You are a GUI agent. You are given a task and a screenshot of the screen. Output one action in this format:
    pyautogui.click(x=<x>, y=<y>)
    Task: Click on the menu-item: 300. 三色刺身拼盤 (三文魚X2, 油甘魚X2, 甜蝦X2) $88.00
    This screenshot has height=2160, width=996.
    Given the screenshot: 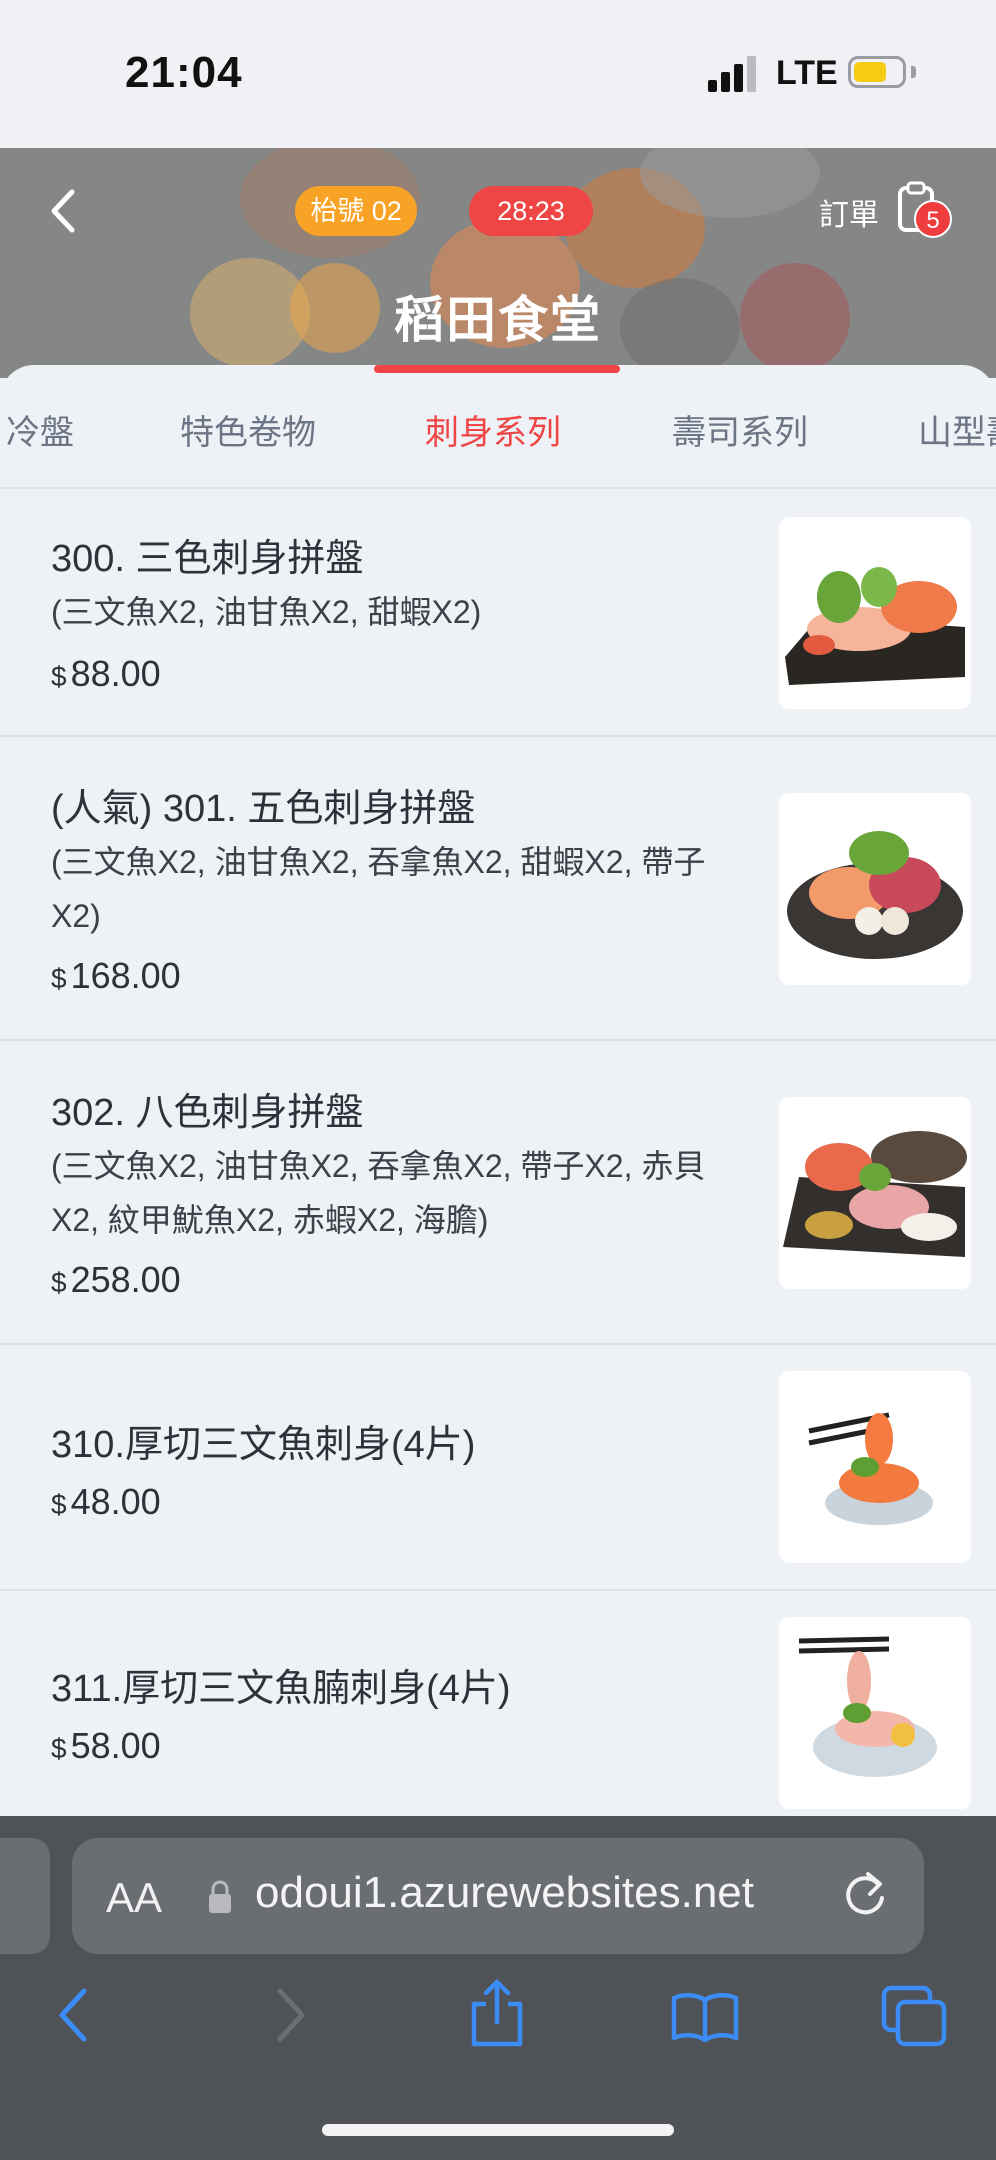 What is the action you would take?
    pyautogui.click(x=498, y=613)
    